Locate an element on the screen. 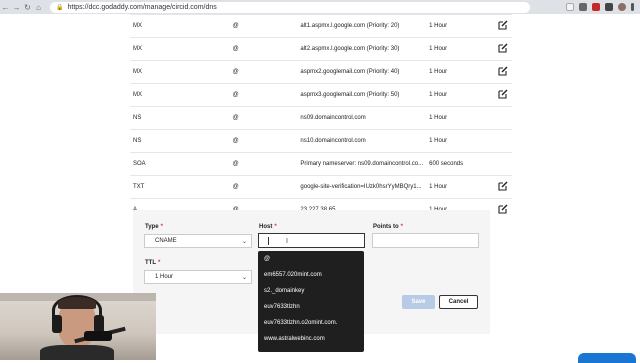 The image size is (640, 363). webcam-overlay is located at coordinates (78, 326).